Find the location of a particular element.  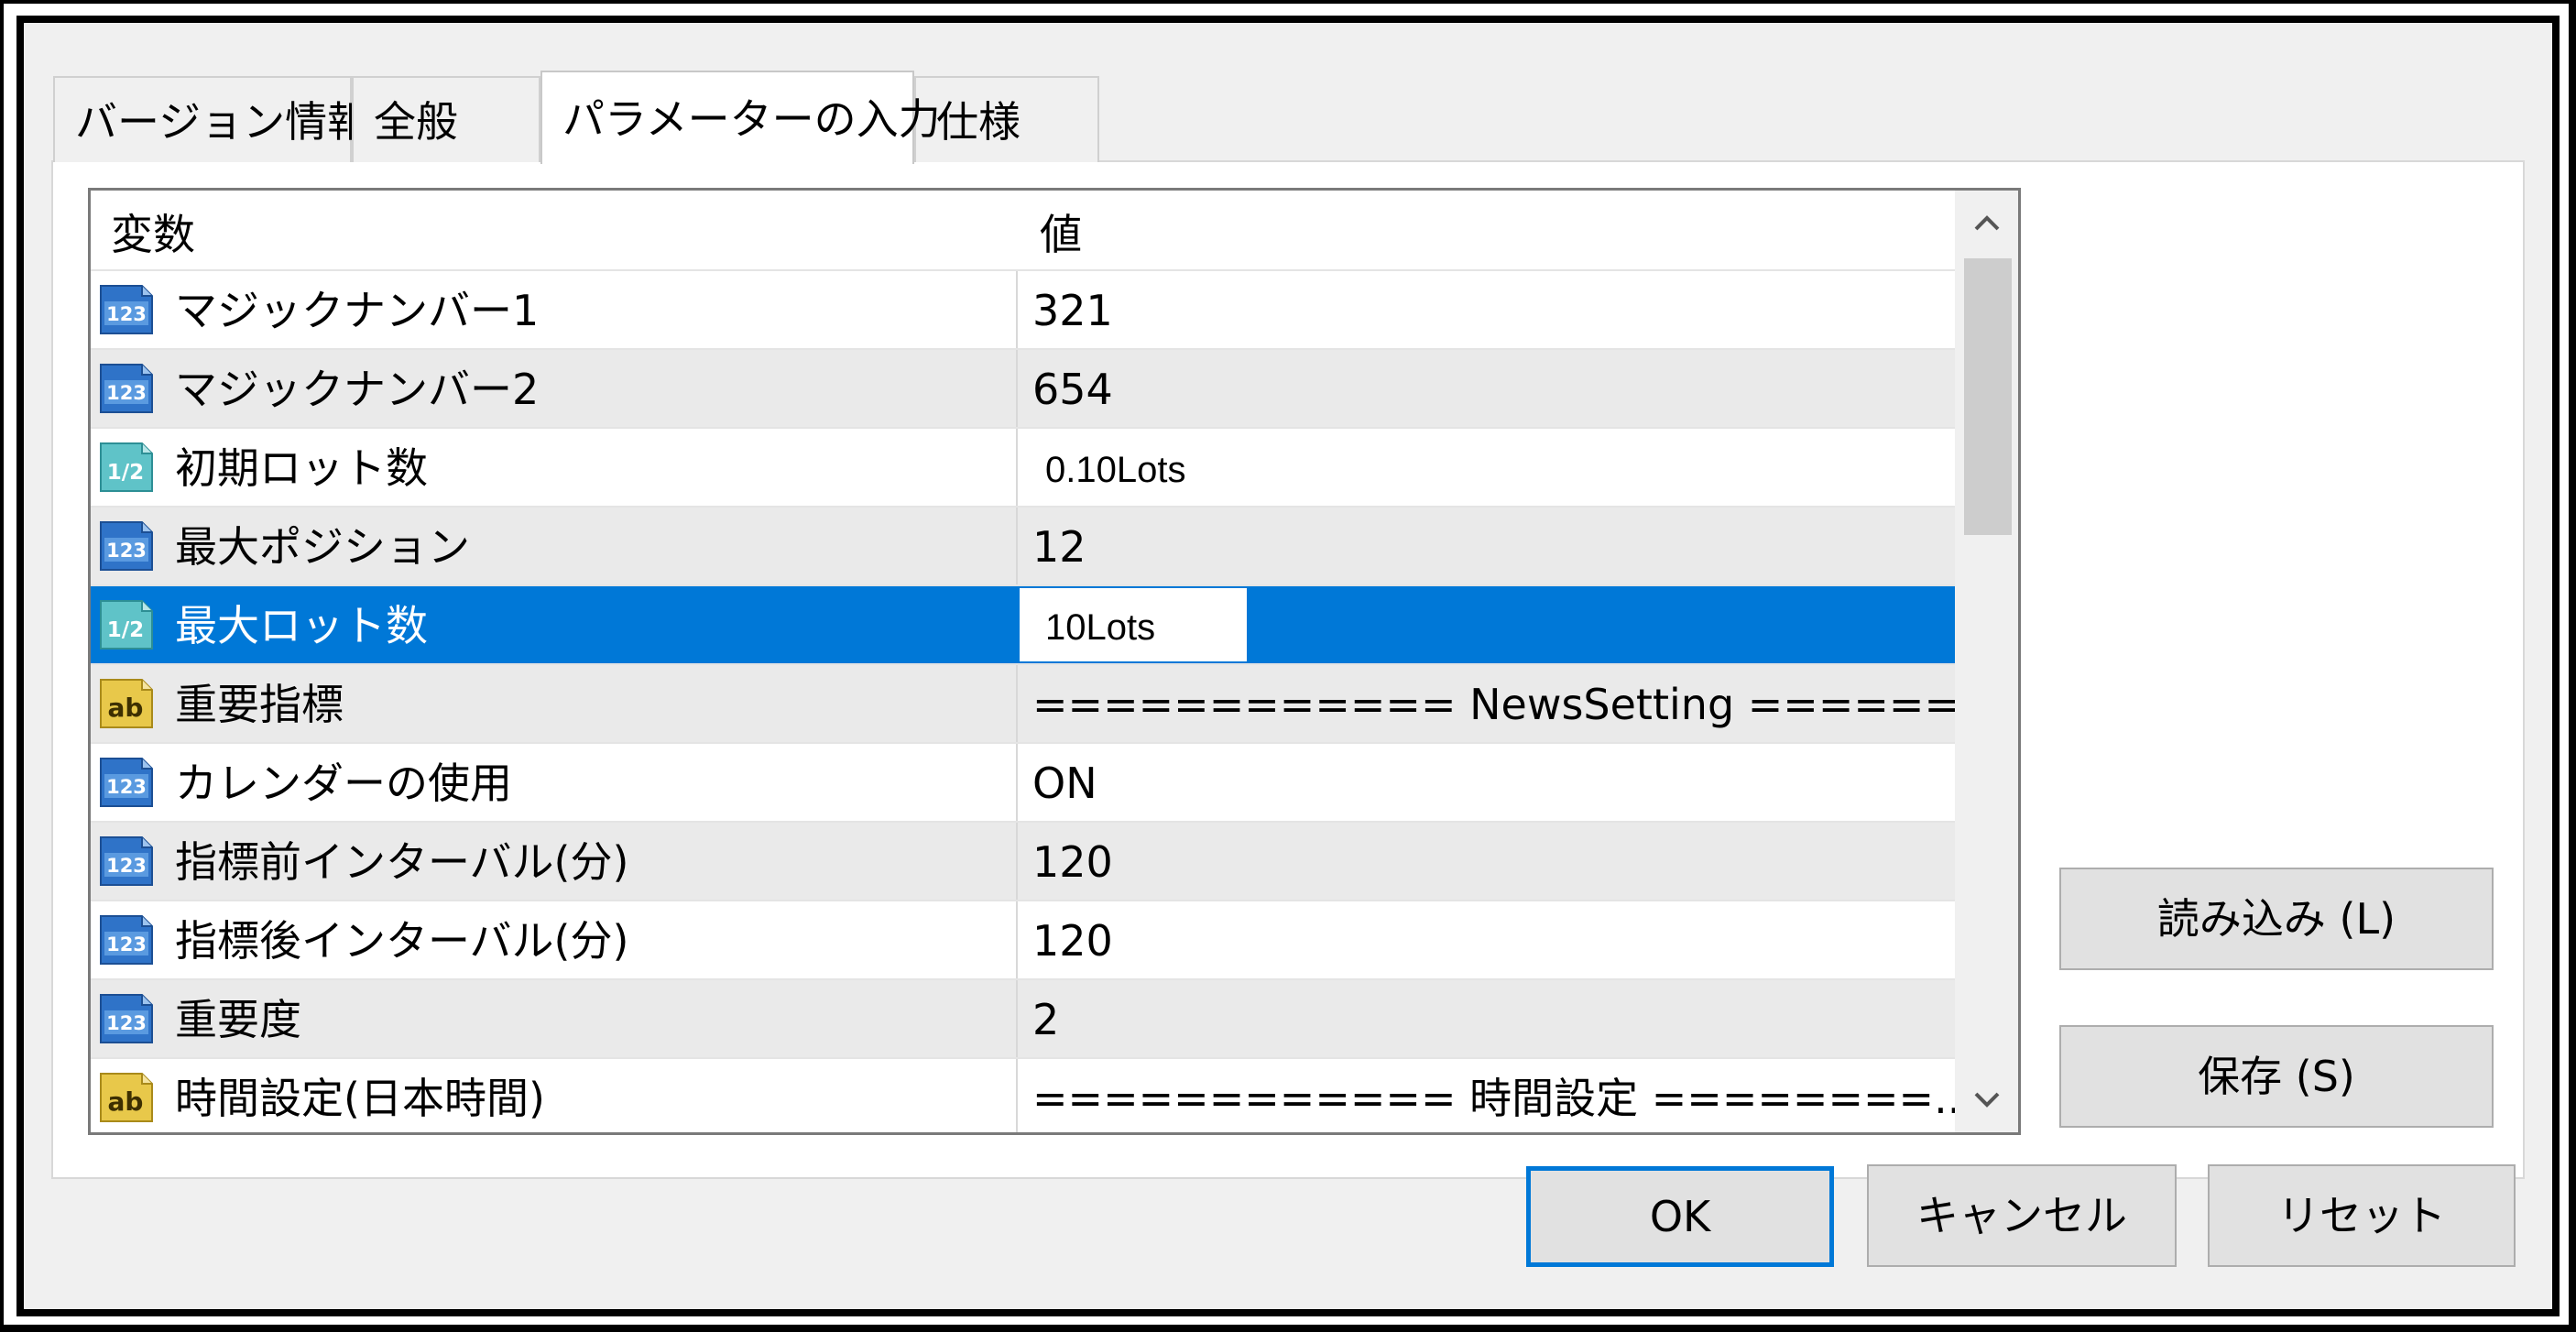

table-row: 123 指標後インターバル(分) 120 is located at coordinates (1023, 939).